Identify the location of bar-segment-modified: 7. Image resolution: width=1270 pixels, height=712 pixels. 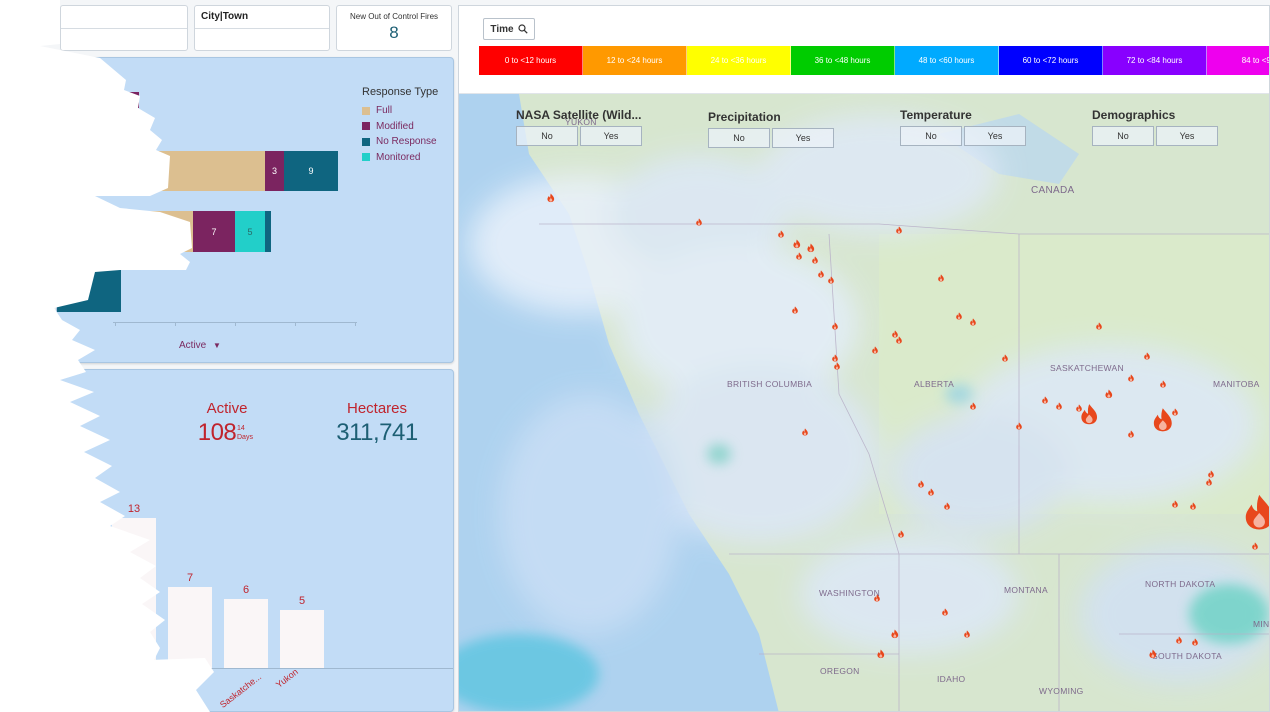
(214, 231).